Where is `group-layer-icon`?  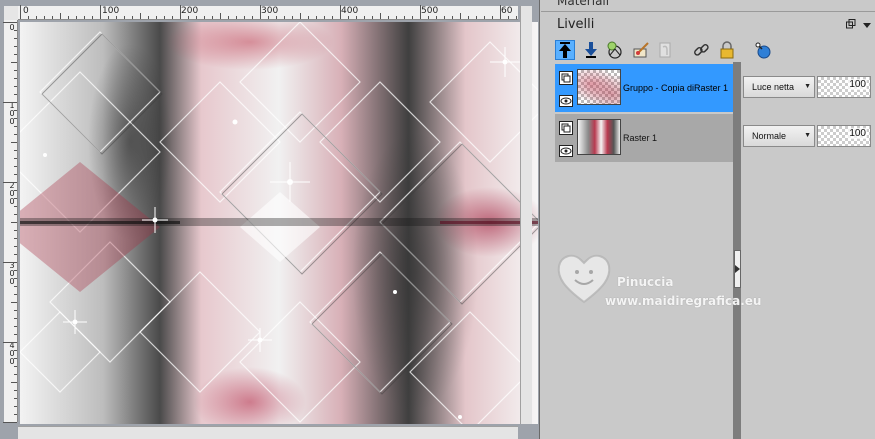 group-layer-icon is located at coordinates (566, 77).